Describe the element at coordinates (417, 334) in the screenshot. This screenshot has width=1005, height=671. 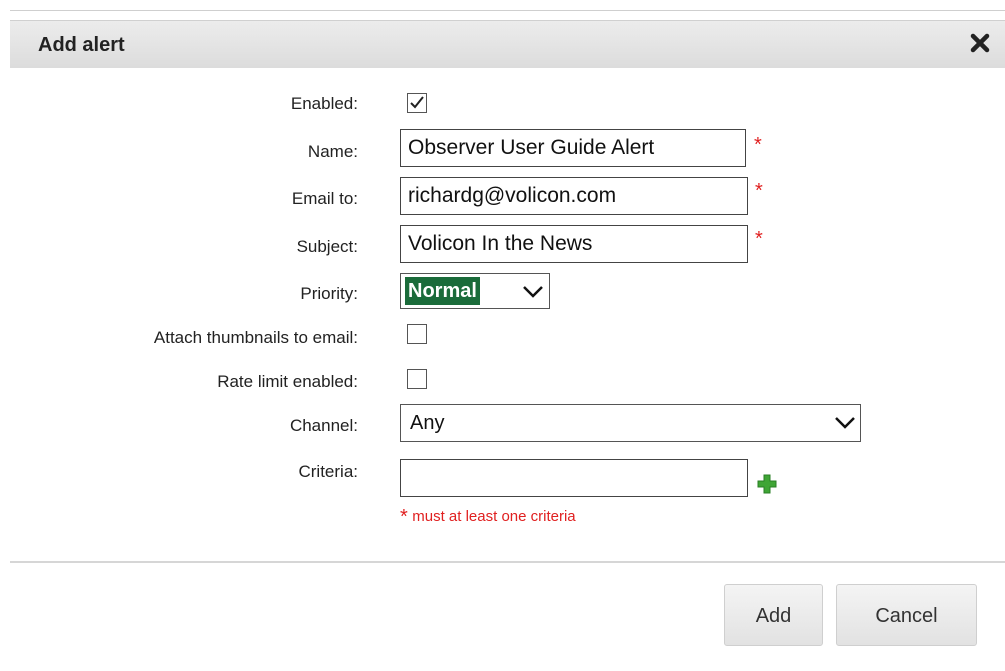
I see `attach-thumbnails-checkbox` at that location.